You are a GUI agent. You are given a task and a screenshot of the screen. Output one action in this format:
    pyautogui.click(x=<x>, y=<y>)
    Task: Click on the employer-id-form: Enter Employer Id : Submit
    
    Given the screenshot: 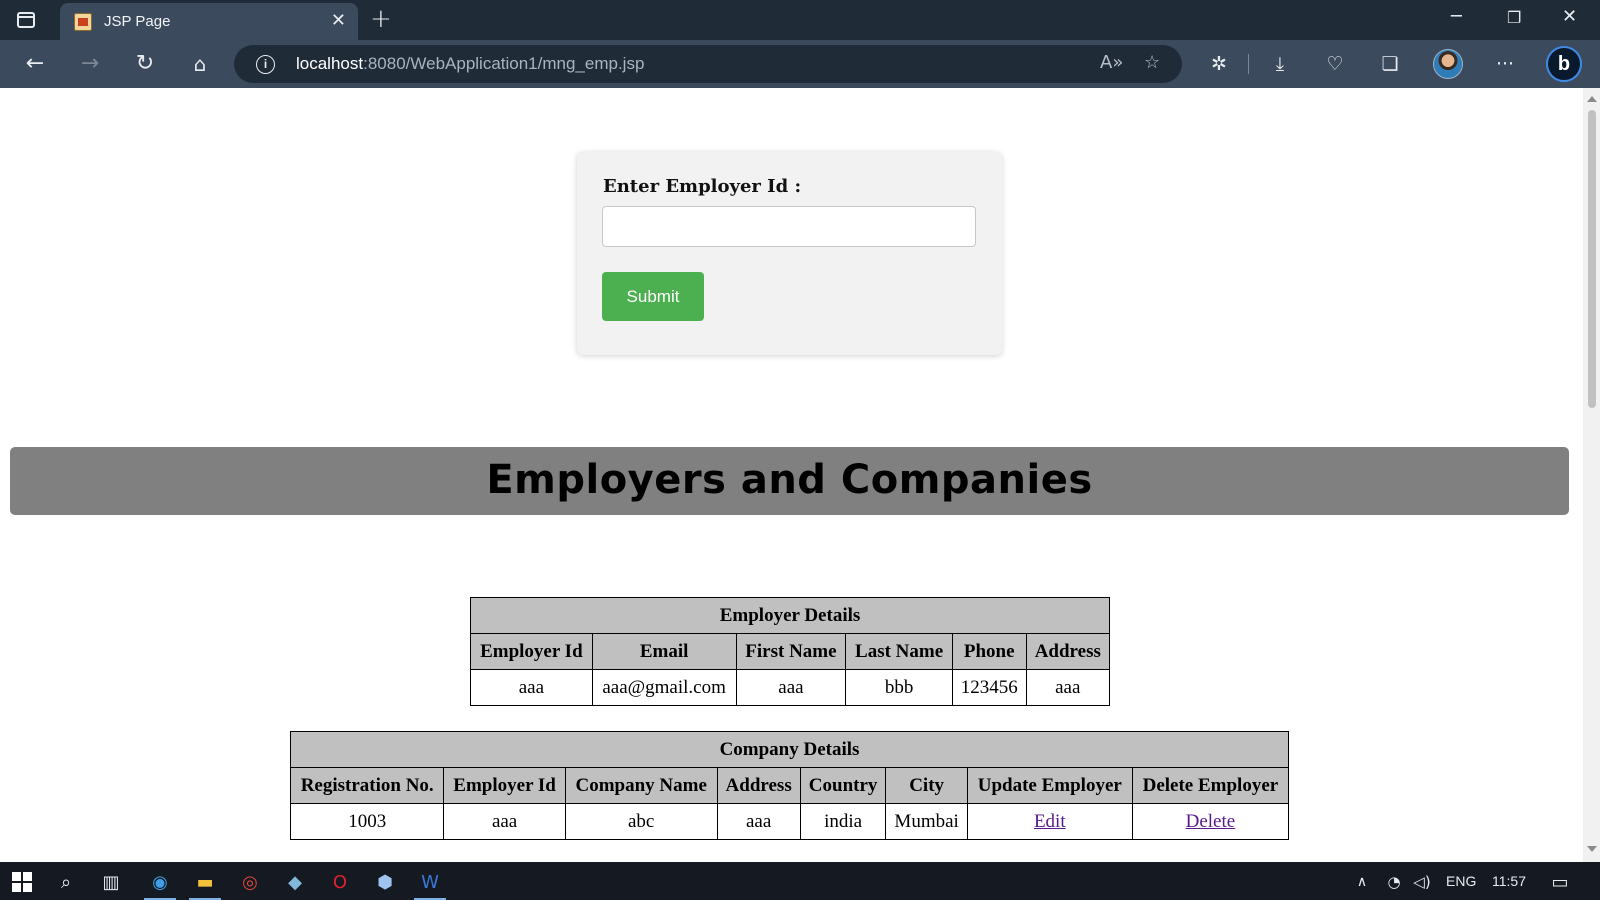 What is the action you would take?
    pyautogui.click(x=789, y=253)
    